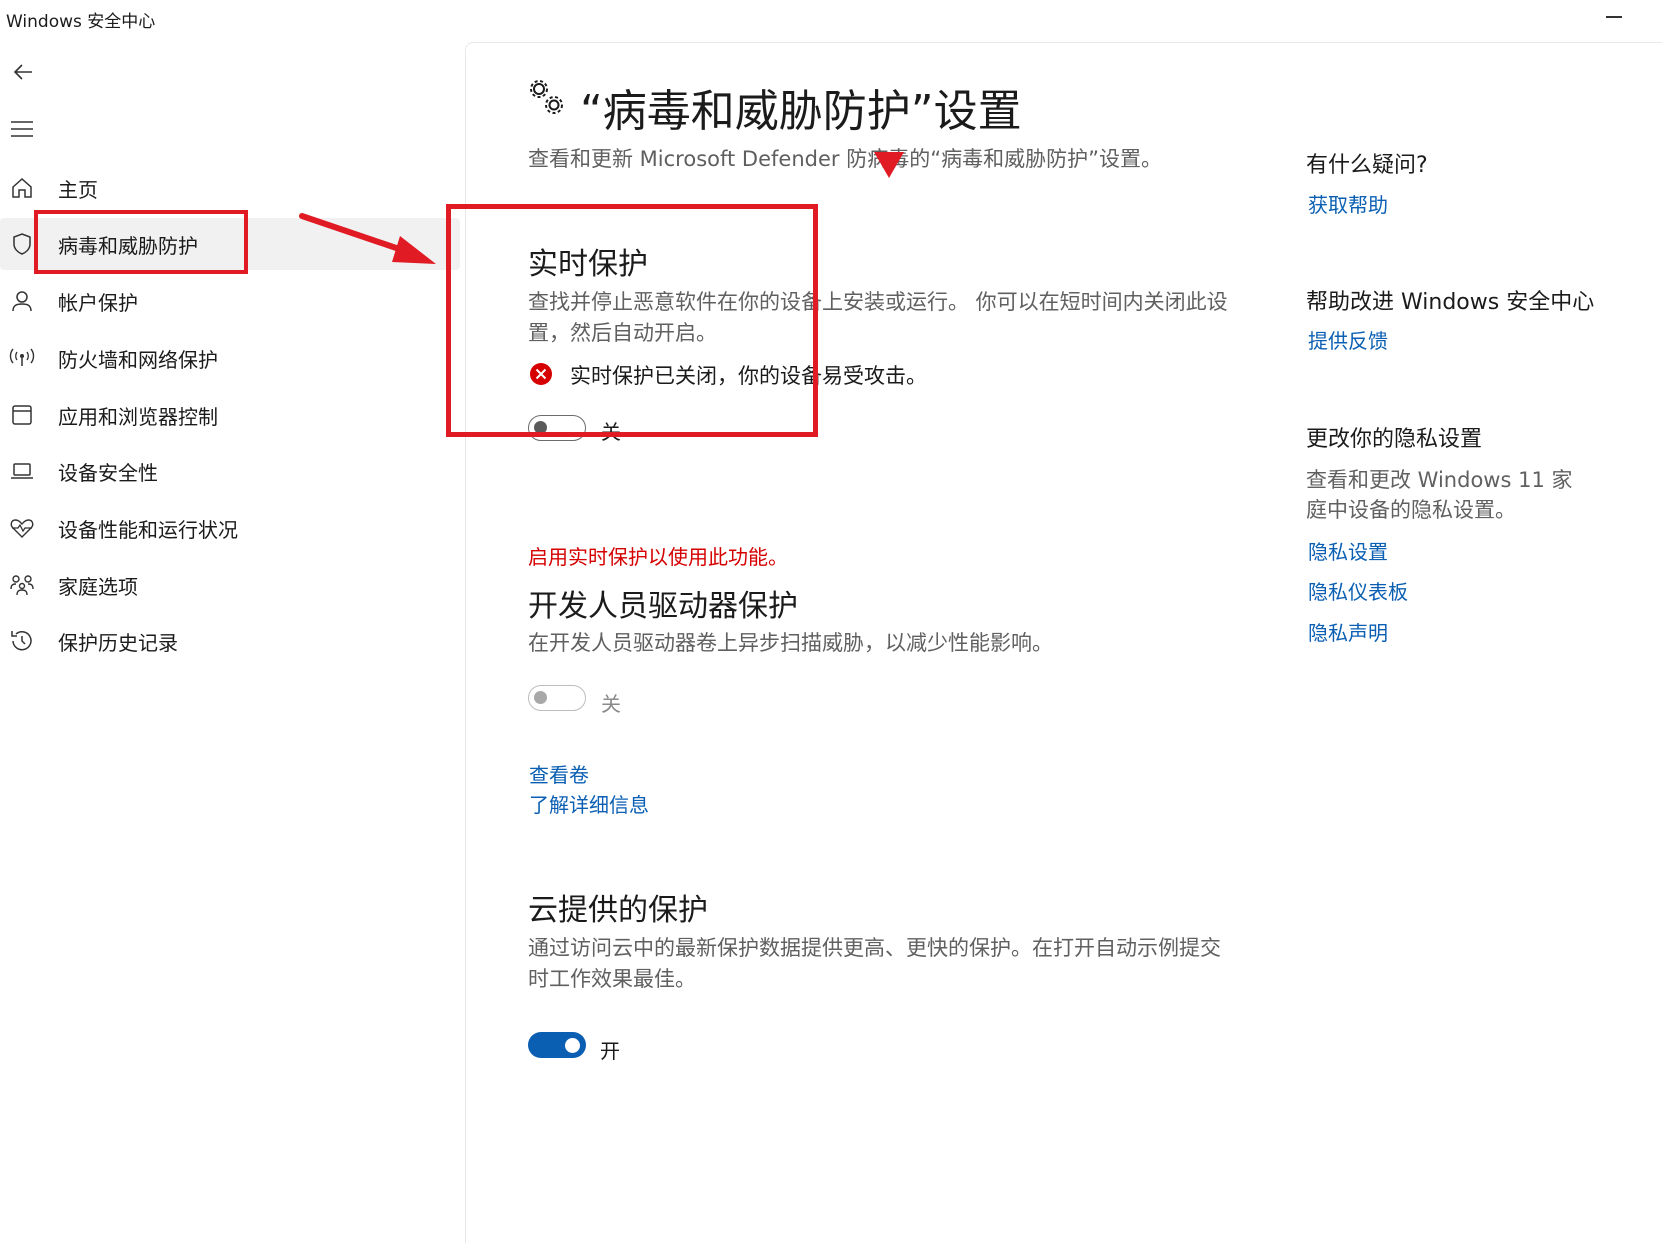  Describe the element at coordinates (22, 244) in the screenshot. I see `shield-icon` at that location.